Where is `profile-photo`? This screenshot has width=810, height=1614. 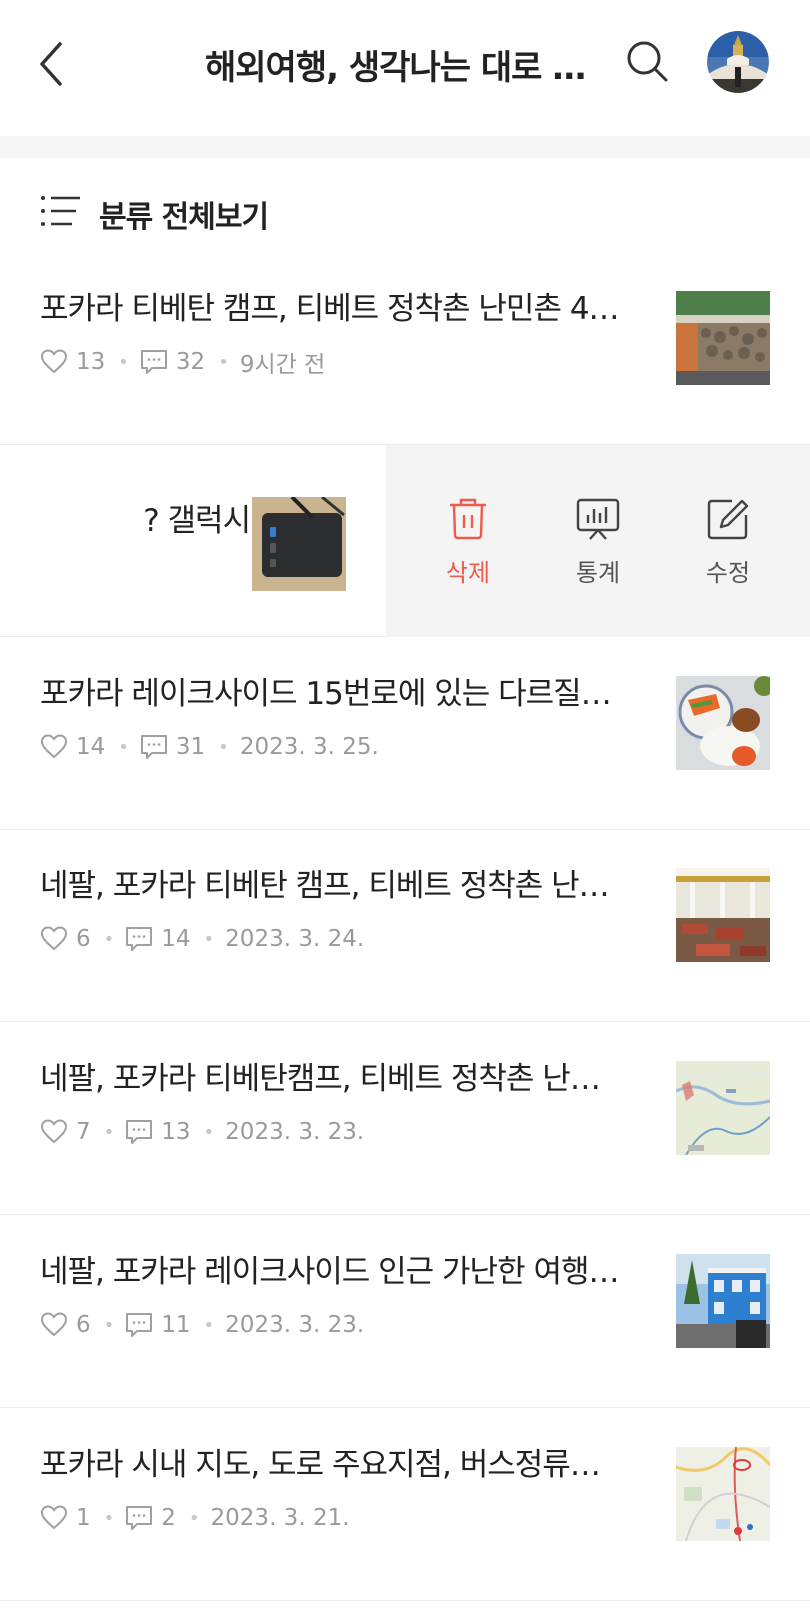
profile-photo is located at coordinates (738, 62).